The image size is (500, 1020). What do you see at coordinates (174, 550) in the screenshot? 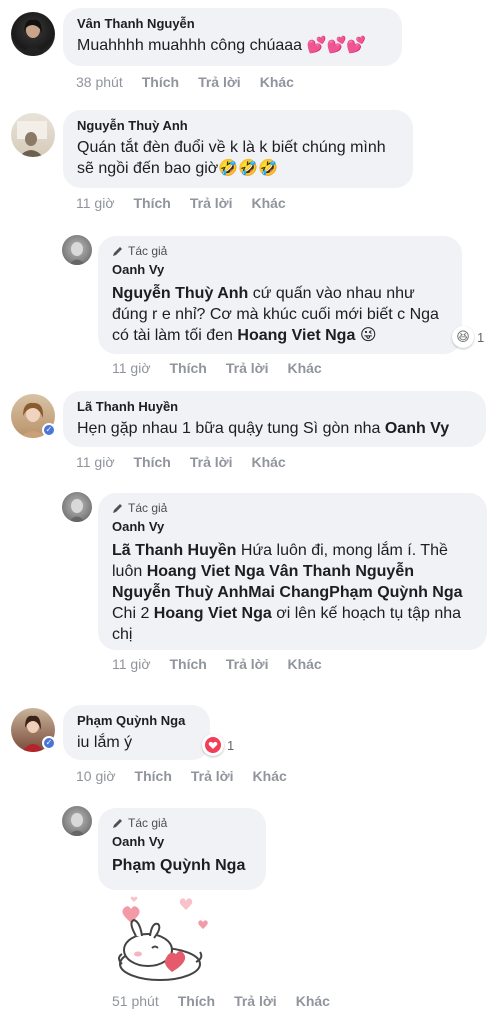
I see `mention-link: Lã Thanh Huyền` at bounding box center [174, 550].